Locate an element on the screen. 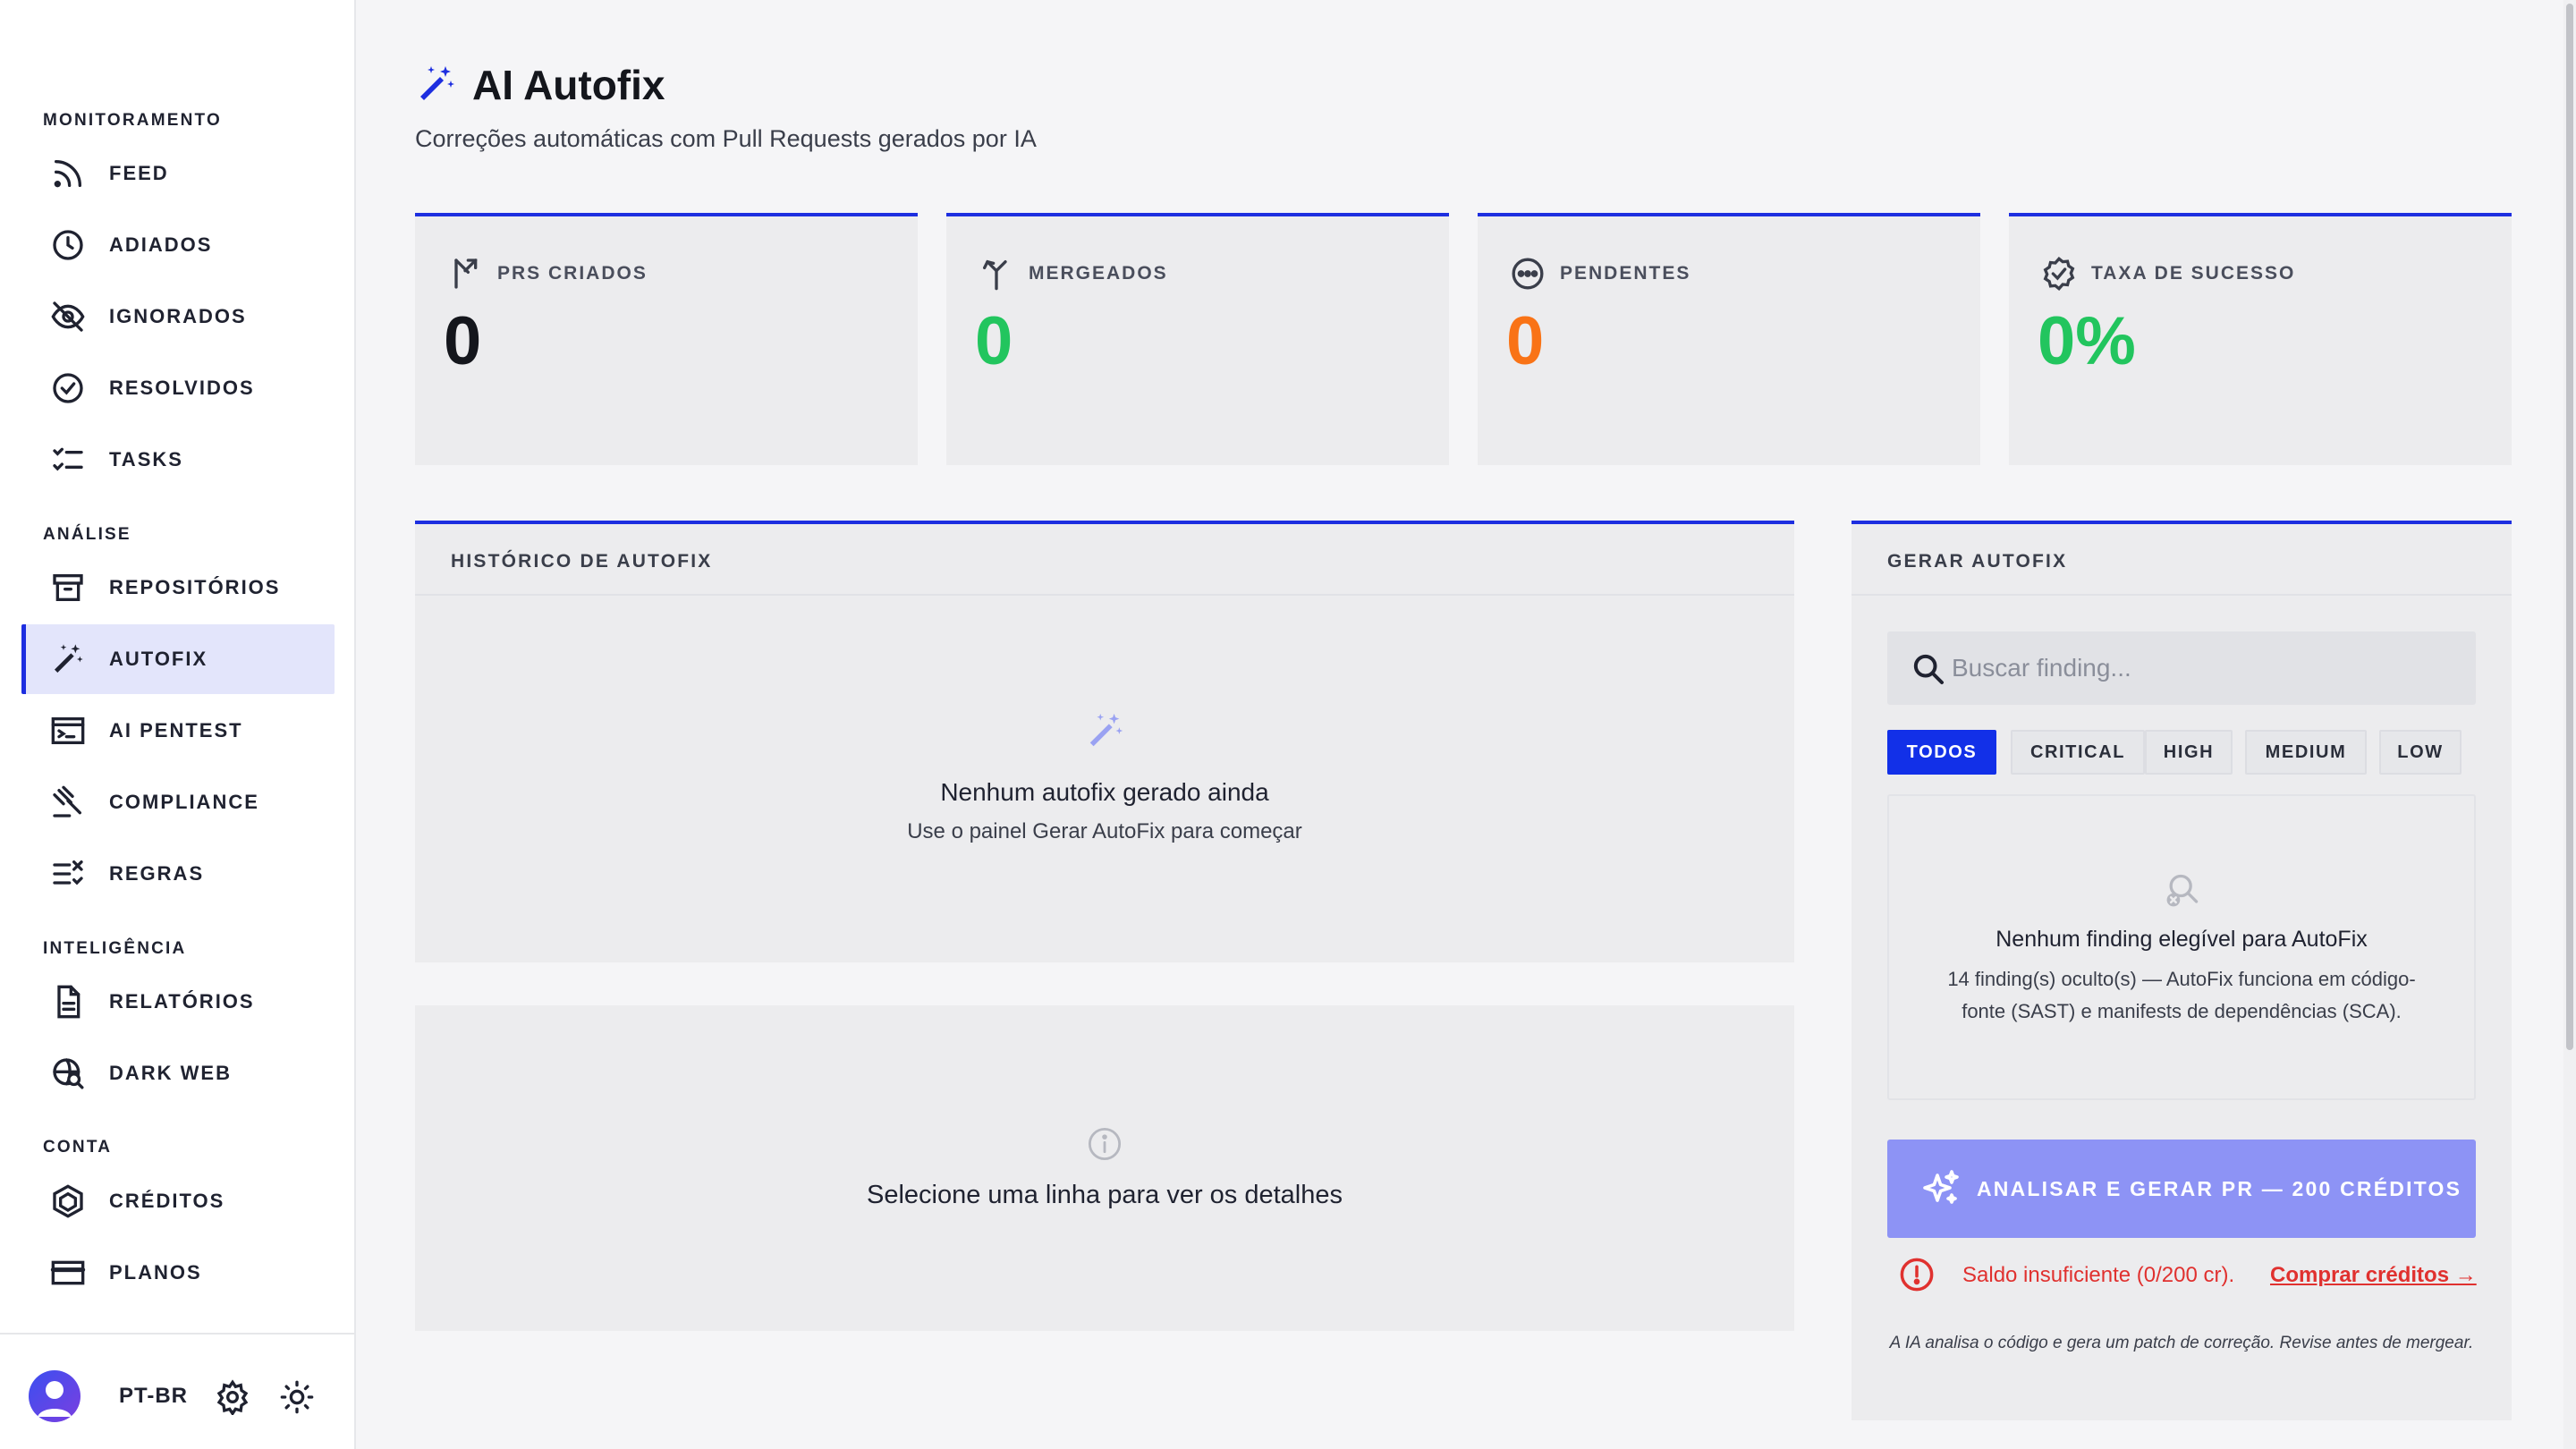 Image resolution: width=2576 pixels, height=1449 pixels. checklist-icon is located at coordinates (68, 459).